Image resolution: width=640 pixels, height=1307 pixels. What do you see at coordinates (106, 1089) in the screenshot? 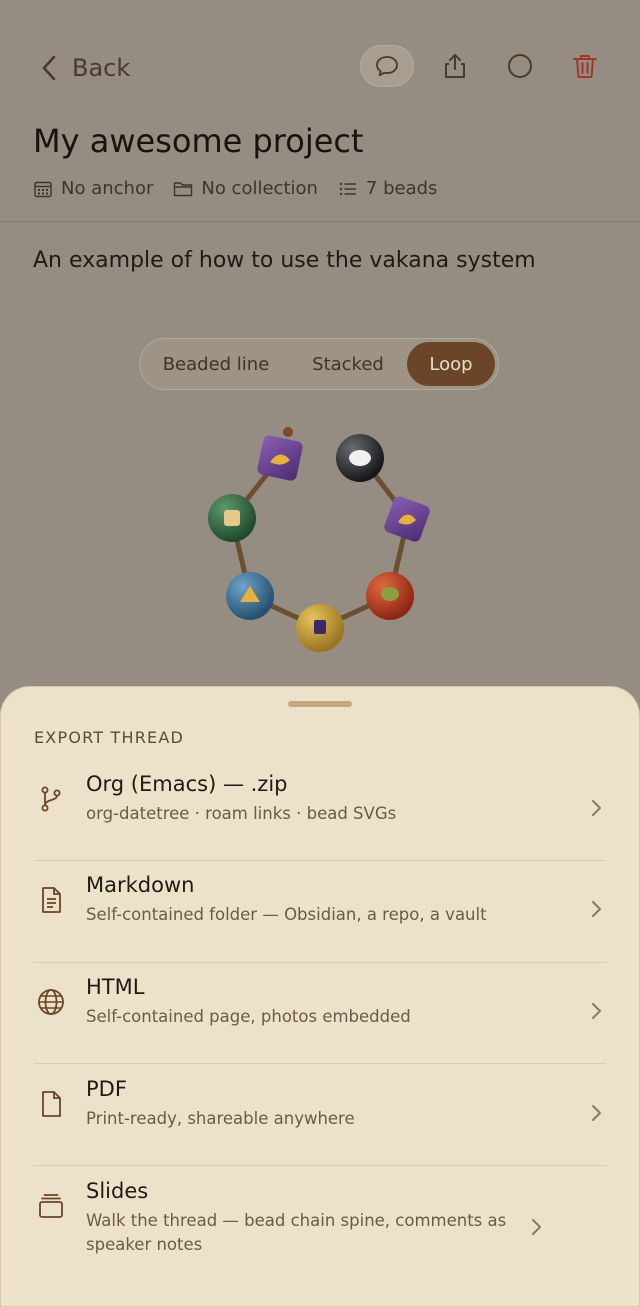
I see `export-pdf-title: PDF` at bounding box center [106, 1089].